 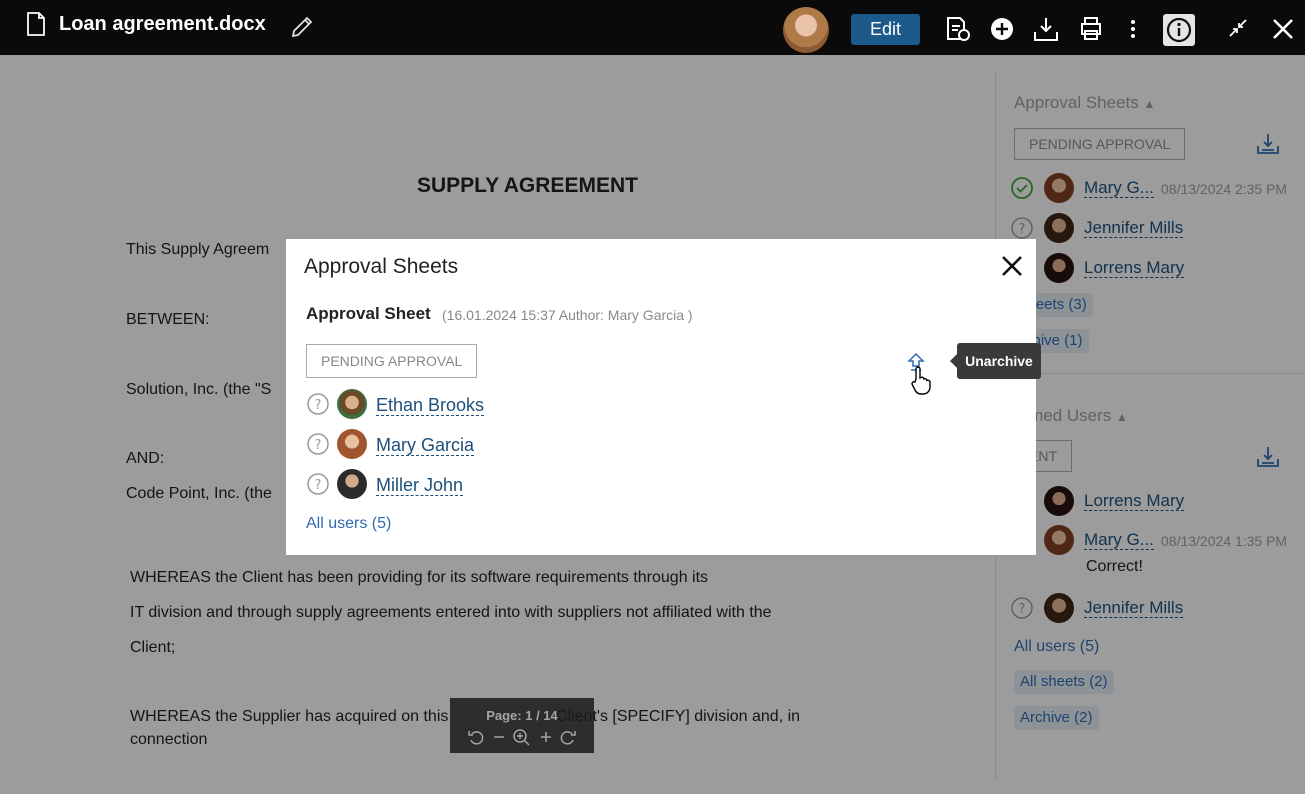 What do you see at coordinates (1239, 29) in the screenshot?
I see `collapse-icon` at bounding box center [1239, 29].